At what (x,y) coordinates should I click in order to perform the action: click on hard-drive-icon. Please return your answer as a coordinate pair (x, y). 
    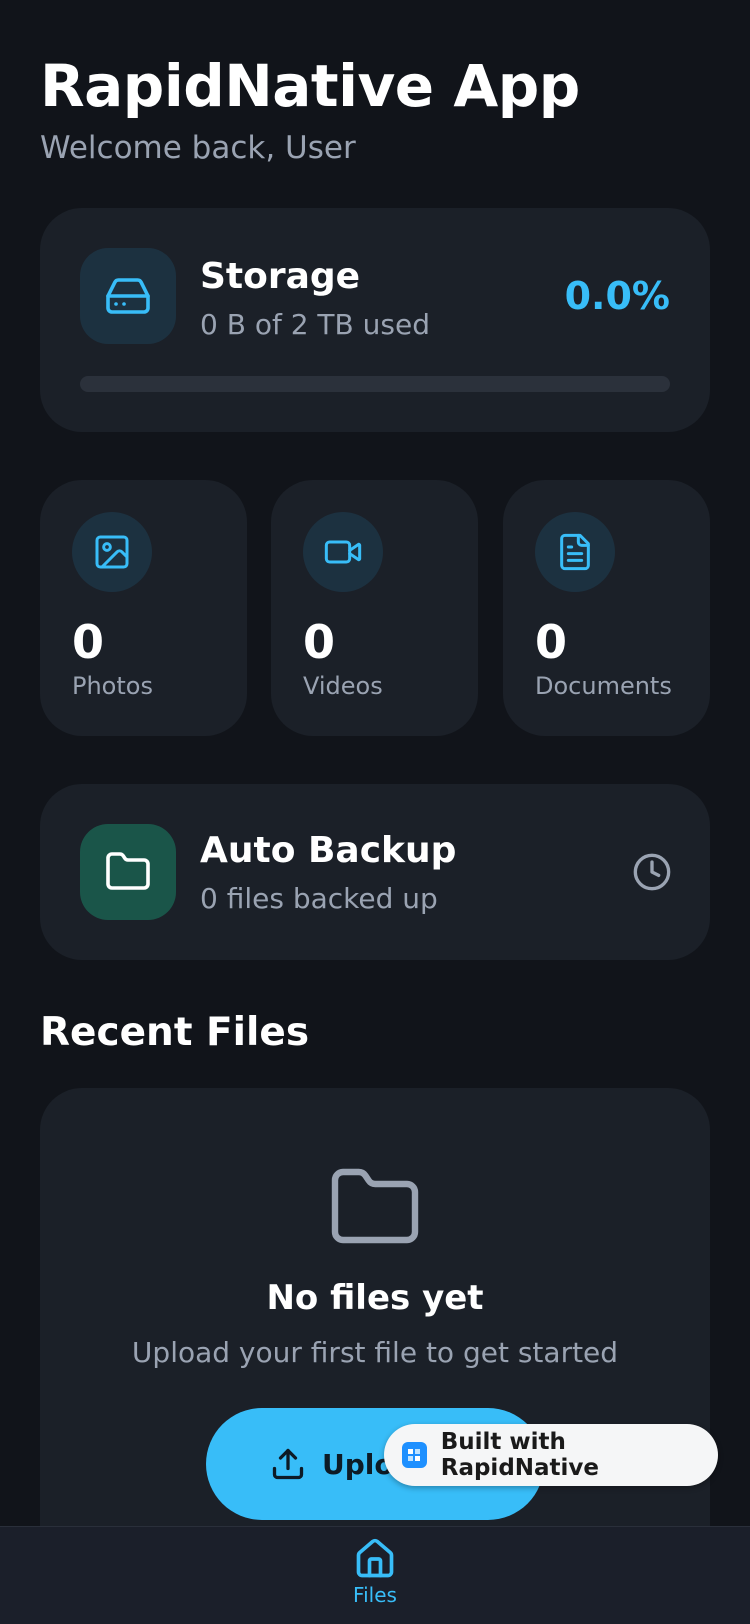
    Looking at the image, I should click on (128, 296).